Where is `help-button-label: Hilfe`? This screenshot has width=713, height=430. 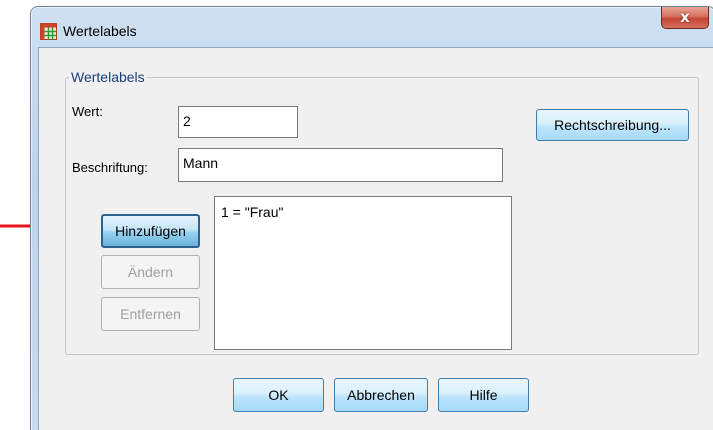
help-button-label: Hilfe is located at coordinates (483, 395).